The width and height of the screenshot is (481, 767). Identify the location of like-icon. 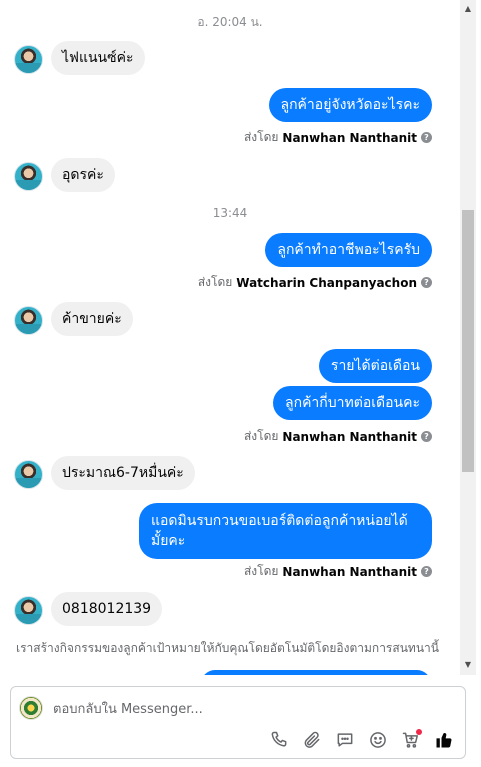
(444, 740).